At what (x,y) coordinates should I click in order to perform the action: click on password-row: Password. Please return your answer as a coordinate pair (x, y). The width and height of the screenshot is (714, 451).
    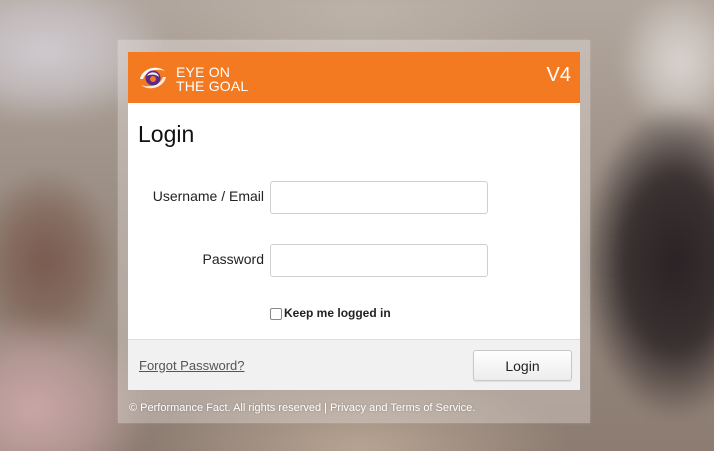
    Looking at the image, I should click on (354, 262).